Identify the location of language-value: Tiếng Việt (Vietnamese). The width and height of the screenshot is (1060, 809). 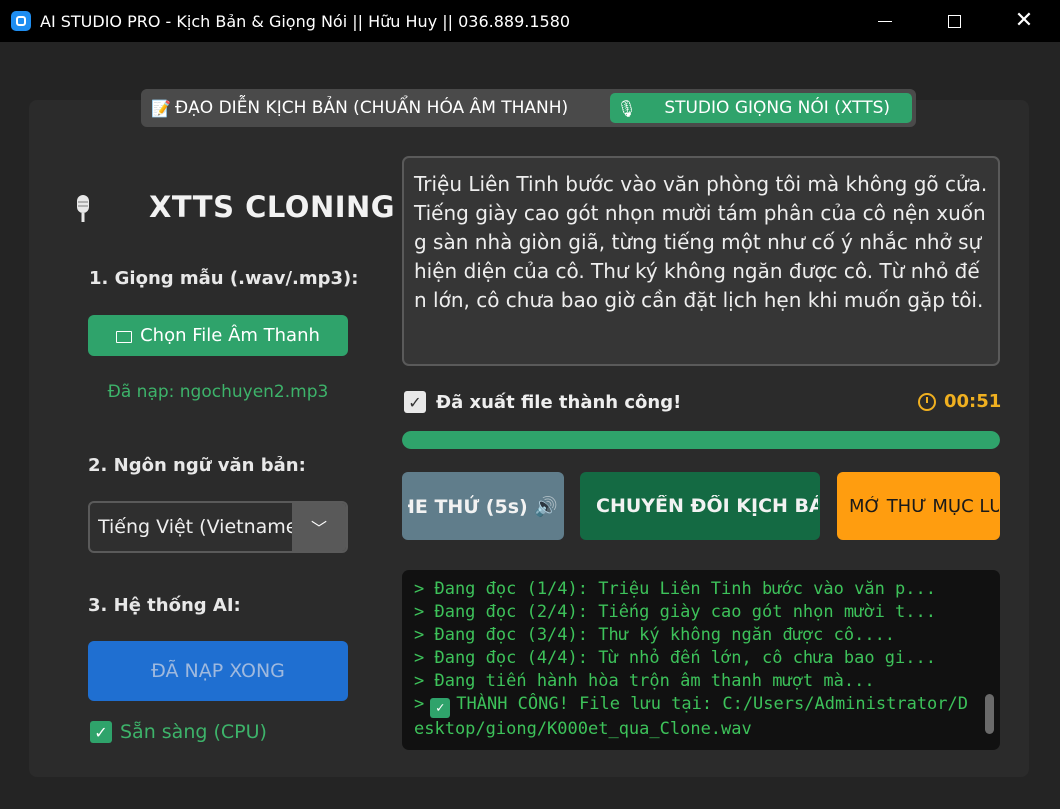
(196, 527).